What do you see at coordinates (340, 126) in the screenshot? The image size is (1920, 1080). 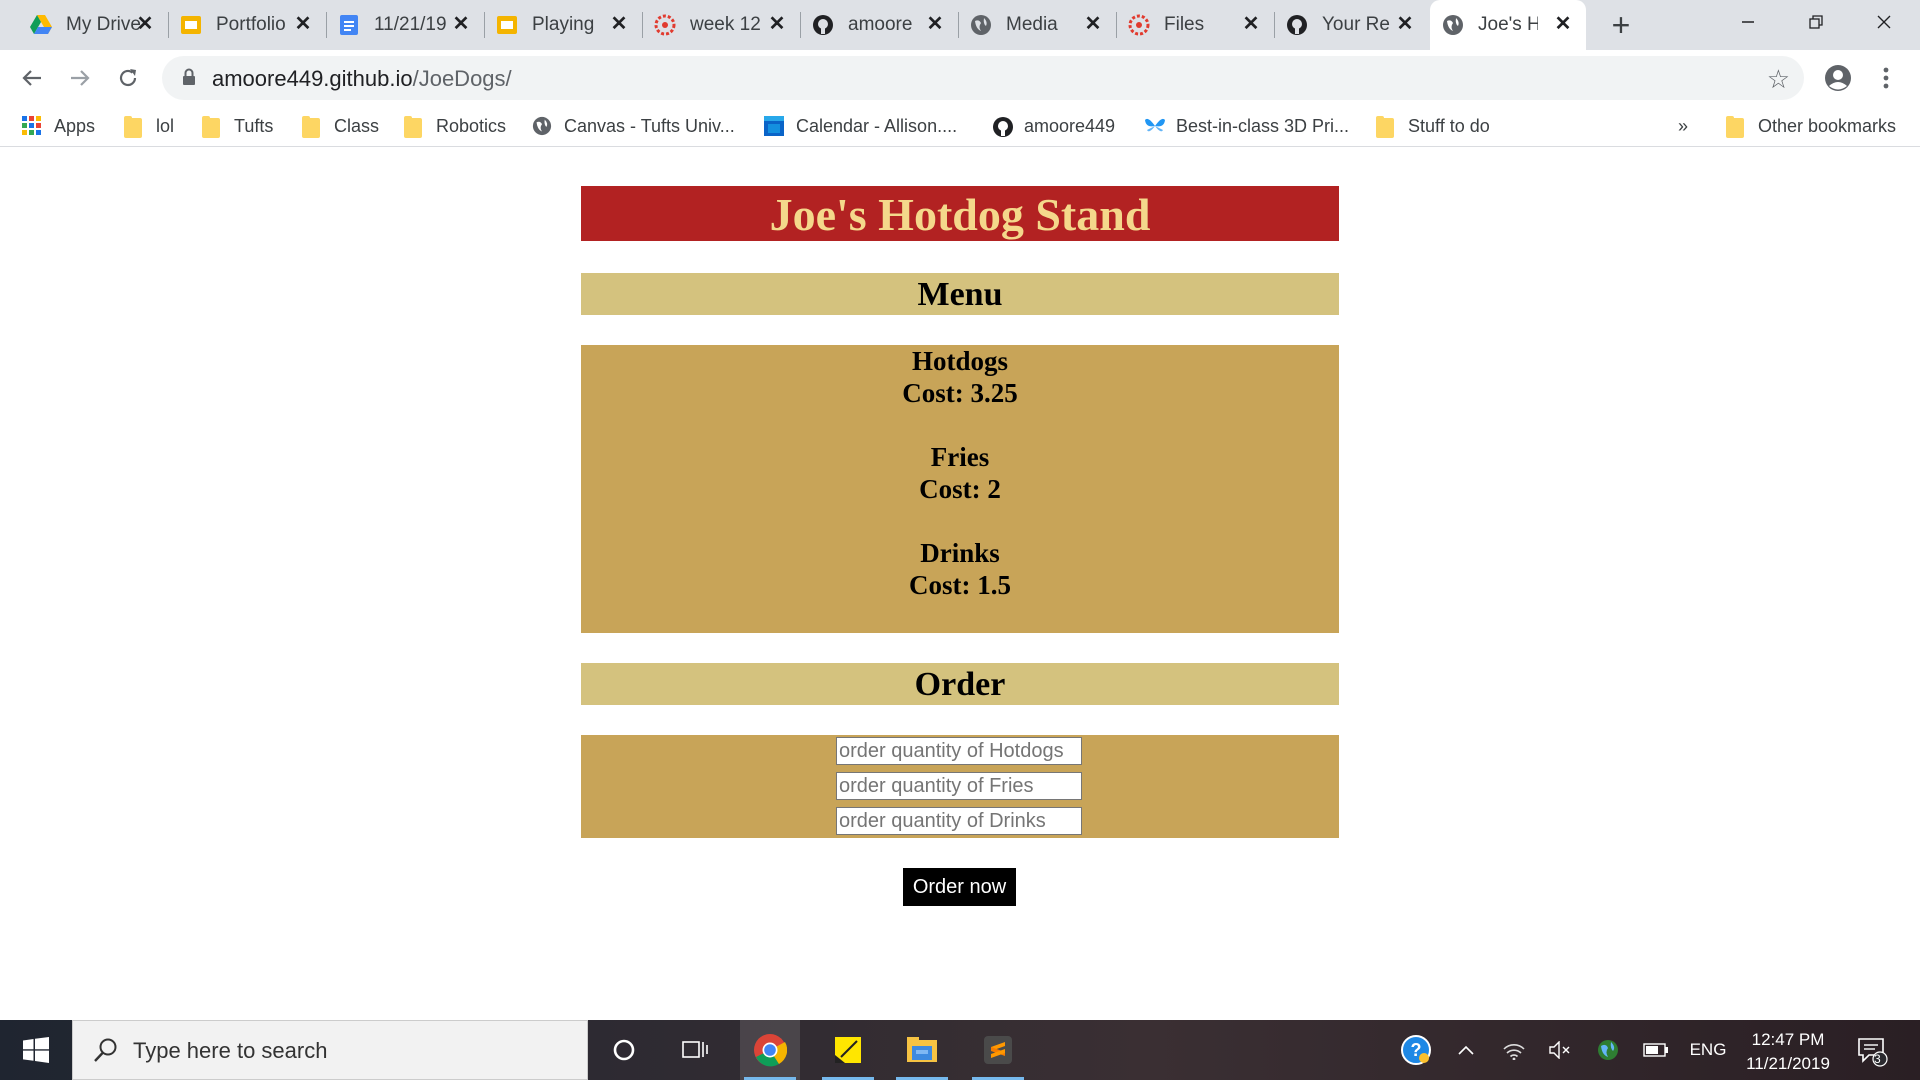 I see `bookmark-class: Class` at bounding box center [340, 126].